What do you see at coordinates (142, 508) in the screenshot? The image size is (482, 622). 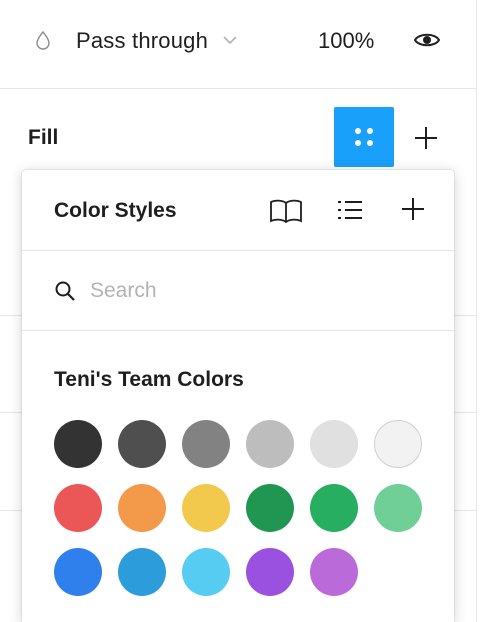 I see `color-swatch-orange` at bounding box center [142, 508].